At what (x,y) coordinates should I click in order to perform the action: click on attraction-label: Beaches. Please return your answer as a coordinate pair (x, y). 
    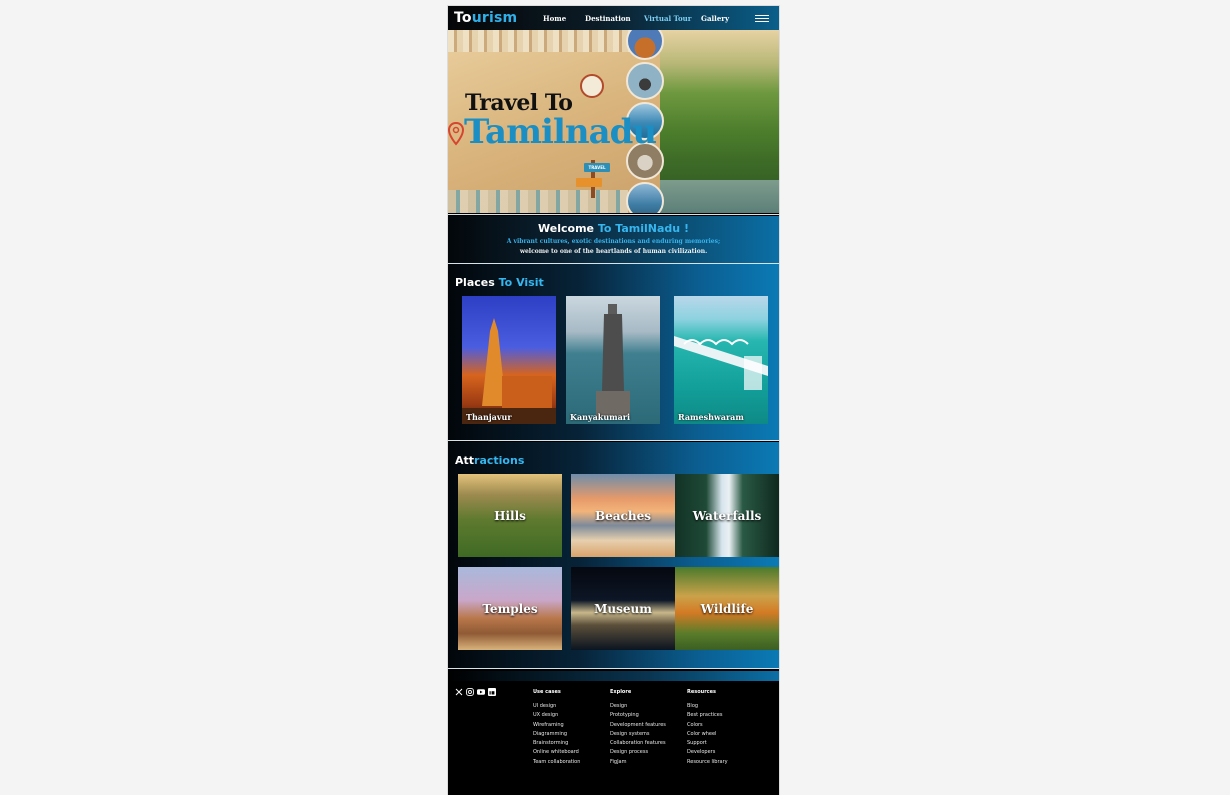
    Looking at the image, I should click on (623, 515).